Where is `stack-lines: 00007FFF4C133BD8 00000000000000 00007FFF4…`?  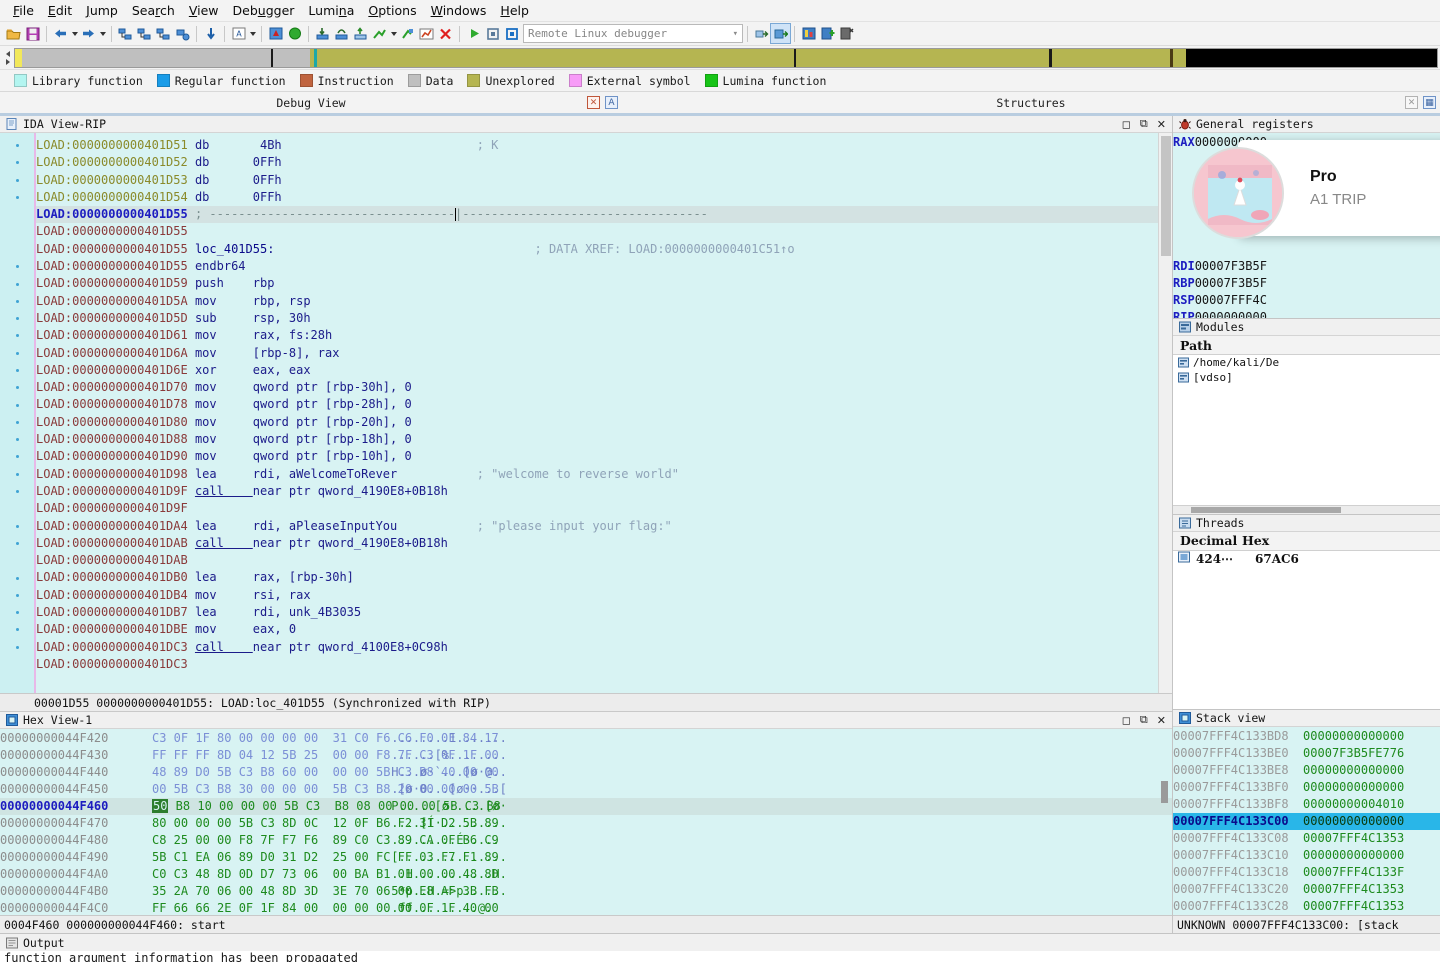 stack-lines: 00007FFF4C133BD8 00000000000000 00007FFF4… is located at coordinates (1306, 821).